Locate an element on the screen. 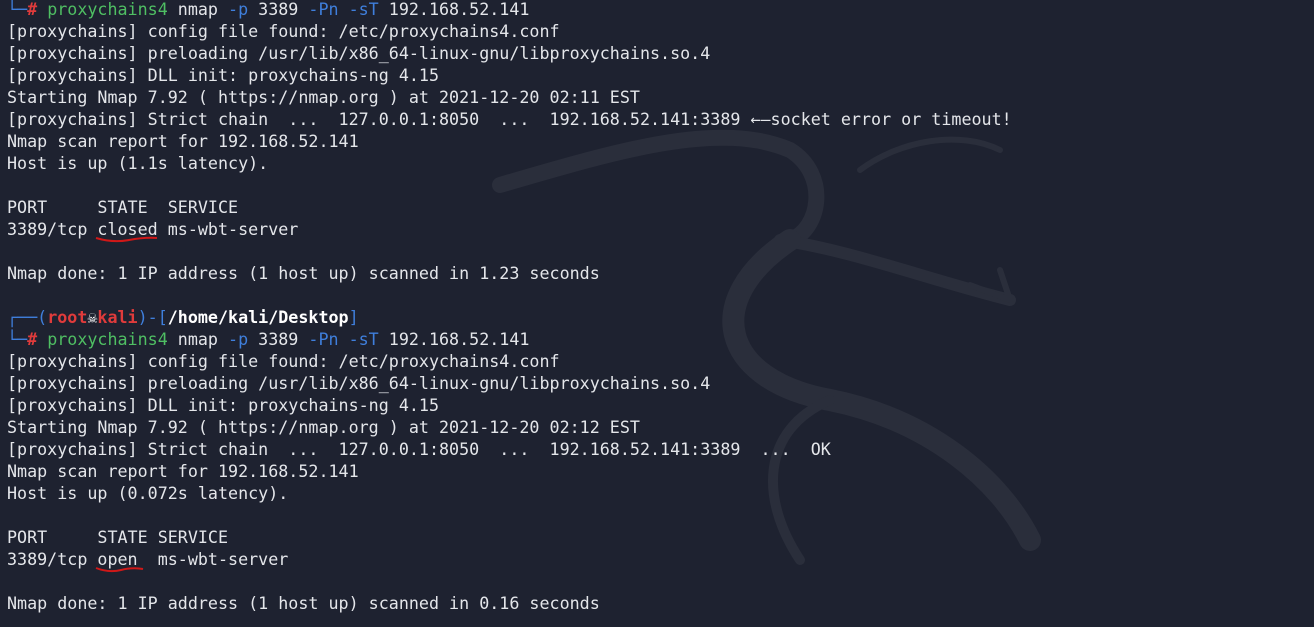 The image size is (1314, 627). prompt-header: ┌──(root☠kali)-[/home/kali/Desktop] is located at coordinates (660, 317).